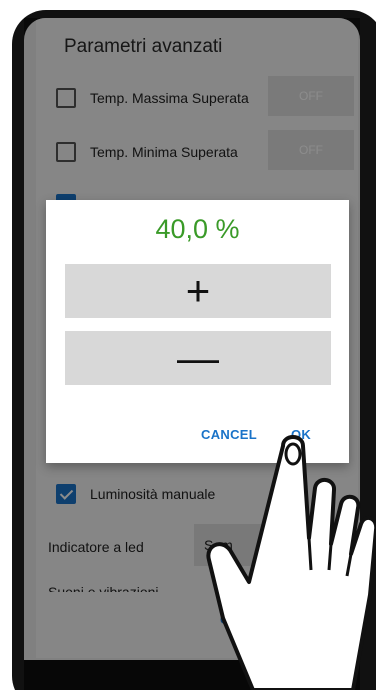 Image resolution: width=376 pixels, height=690 pixels. Describe the element at coordinates (198, 291) in the screenshot. I see `increment-button: +` at that location.